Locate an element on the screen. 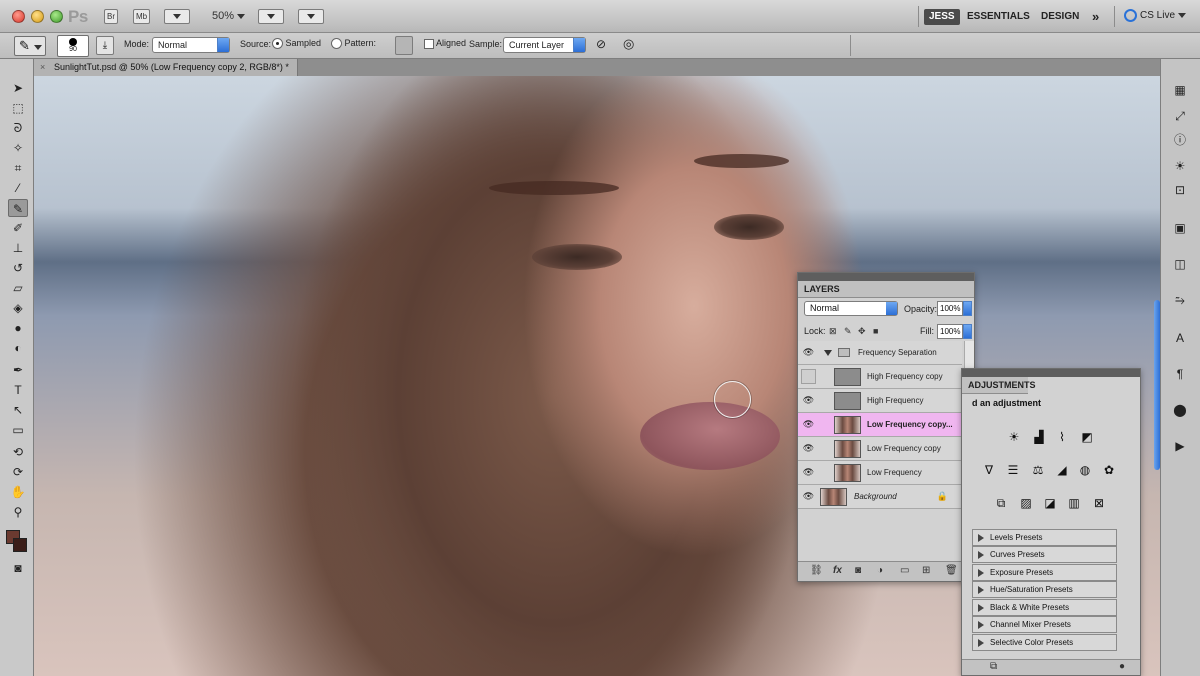  lasso-tool-icon: ᘐ is located at coordinates (18, 128).